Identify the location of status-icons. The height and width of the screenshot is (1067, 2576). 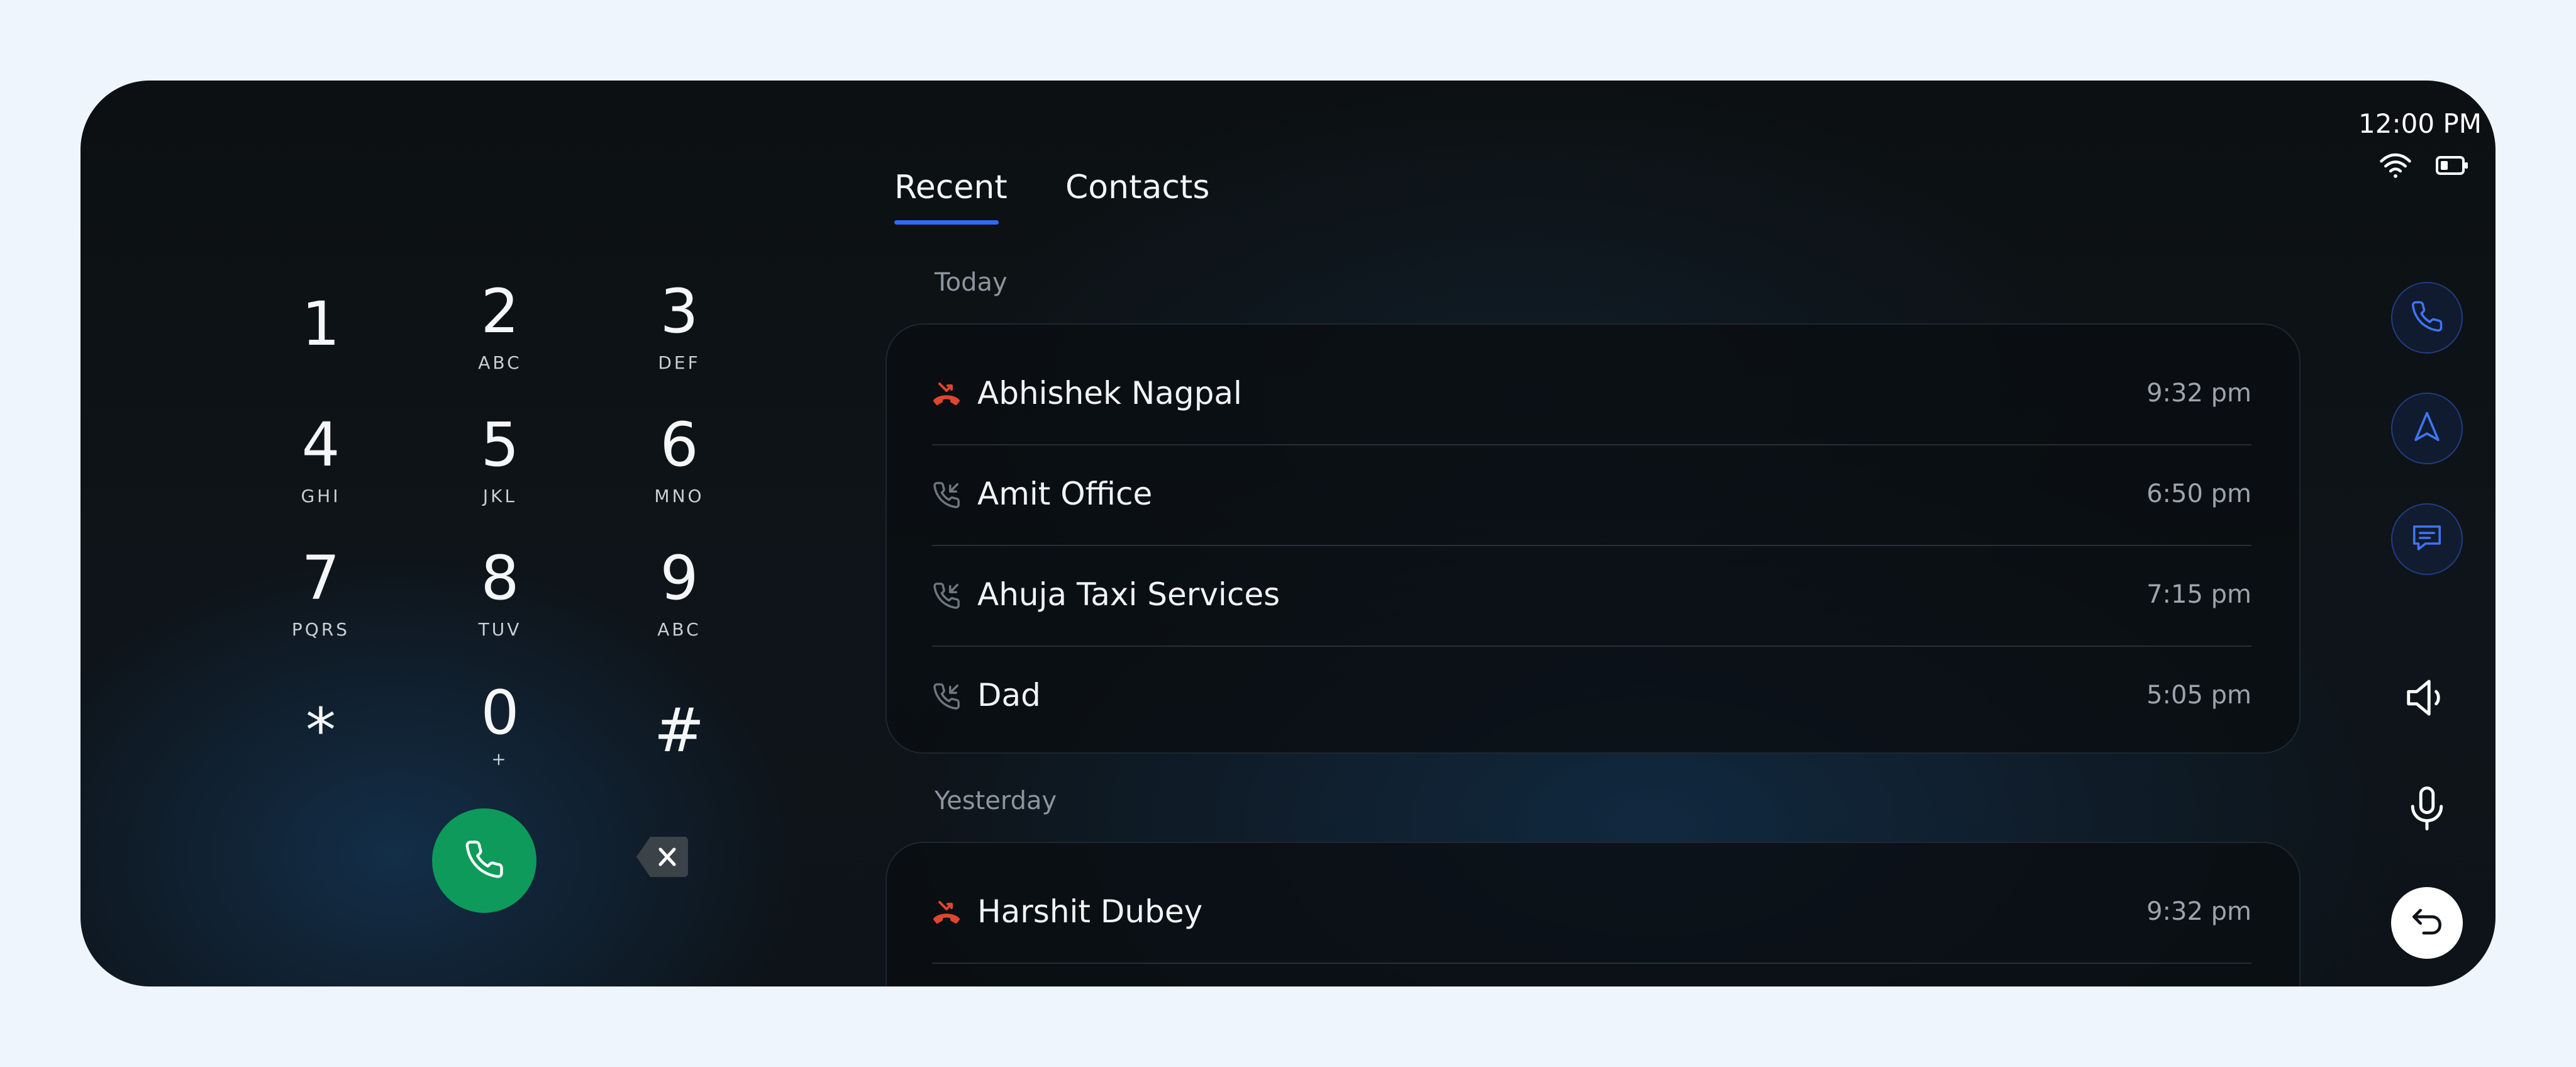
(2427, 168).